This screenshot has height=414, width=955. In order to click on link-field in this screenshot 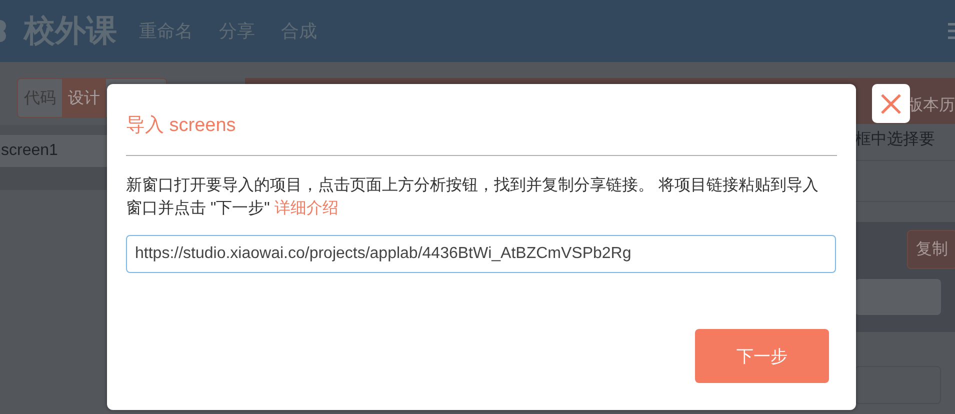, I will do `click(898, 297)`.